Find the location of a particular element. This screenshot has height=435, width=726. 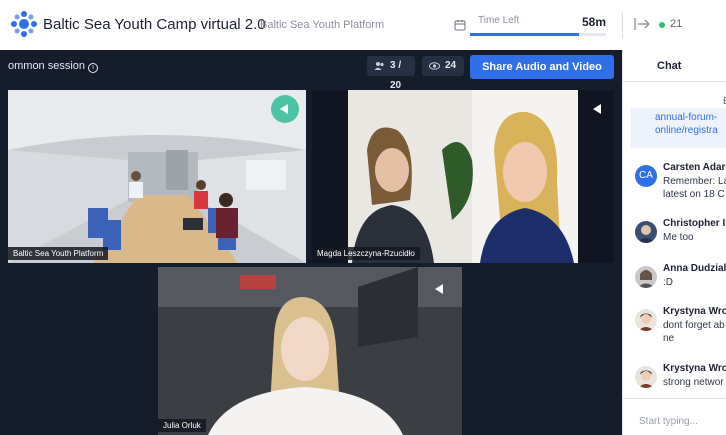

message-text: Me too is located at coordinates (678, 237).